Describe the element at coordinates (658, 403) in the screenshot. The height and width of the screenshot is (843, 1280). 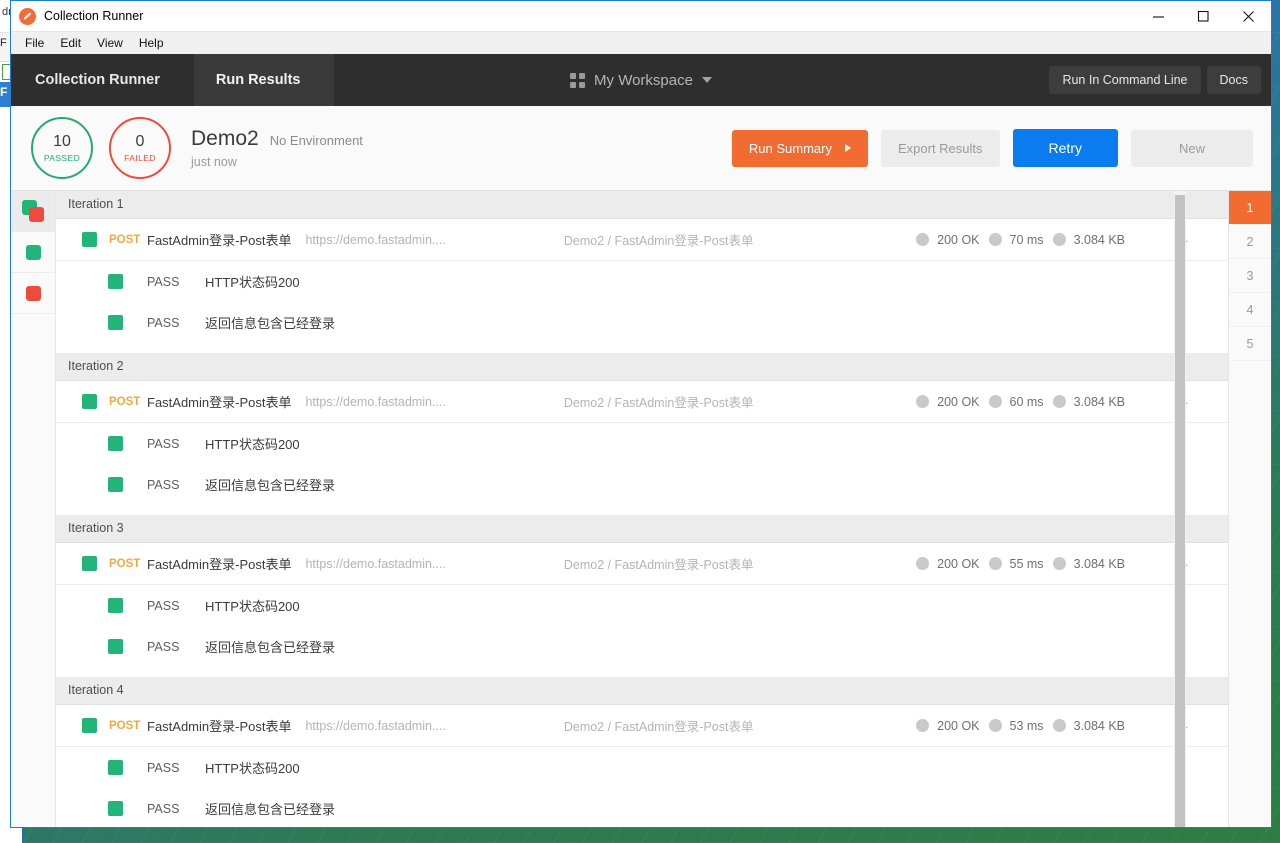
I see `request-path: Demo2 / FastAdmin登录-Post表单` at that location.